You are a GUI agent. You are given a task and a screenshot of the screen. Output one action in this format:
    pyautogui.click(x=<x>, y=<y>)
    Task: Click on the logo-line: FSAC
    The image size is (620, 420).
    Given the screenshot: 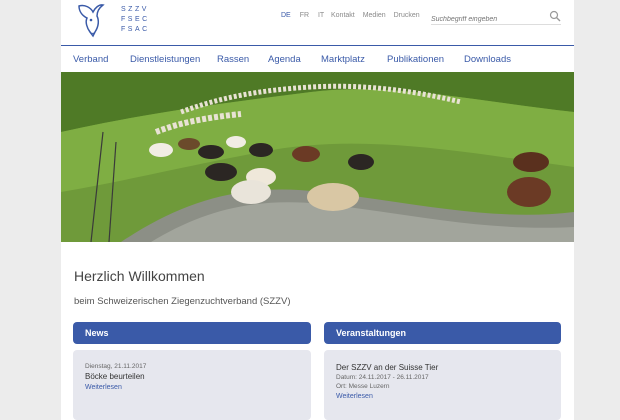 What is the action you would take?
    pyautogui.click(x=135, y=29)
    